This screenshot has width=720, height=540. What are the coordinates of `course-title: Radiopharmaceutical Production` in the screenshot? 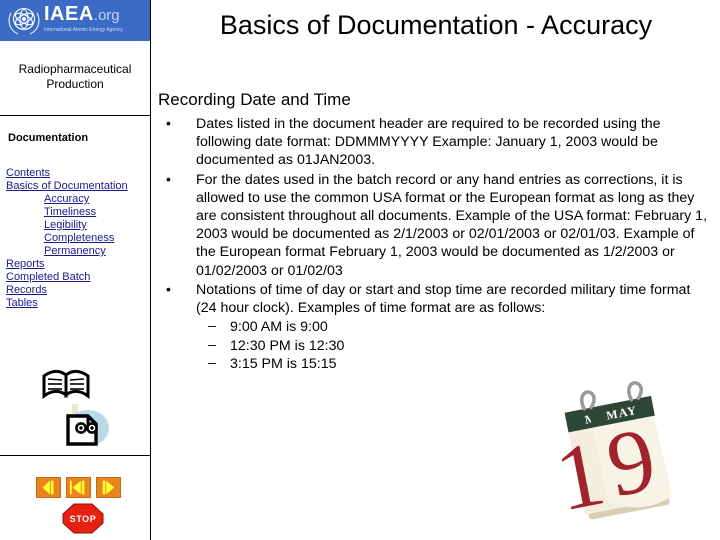 It's located at (75, 76).